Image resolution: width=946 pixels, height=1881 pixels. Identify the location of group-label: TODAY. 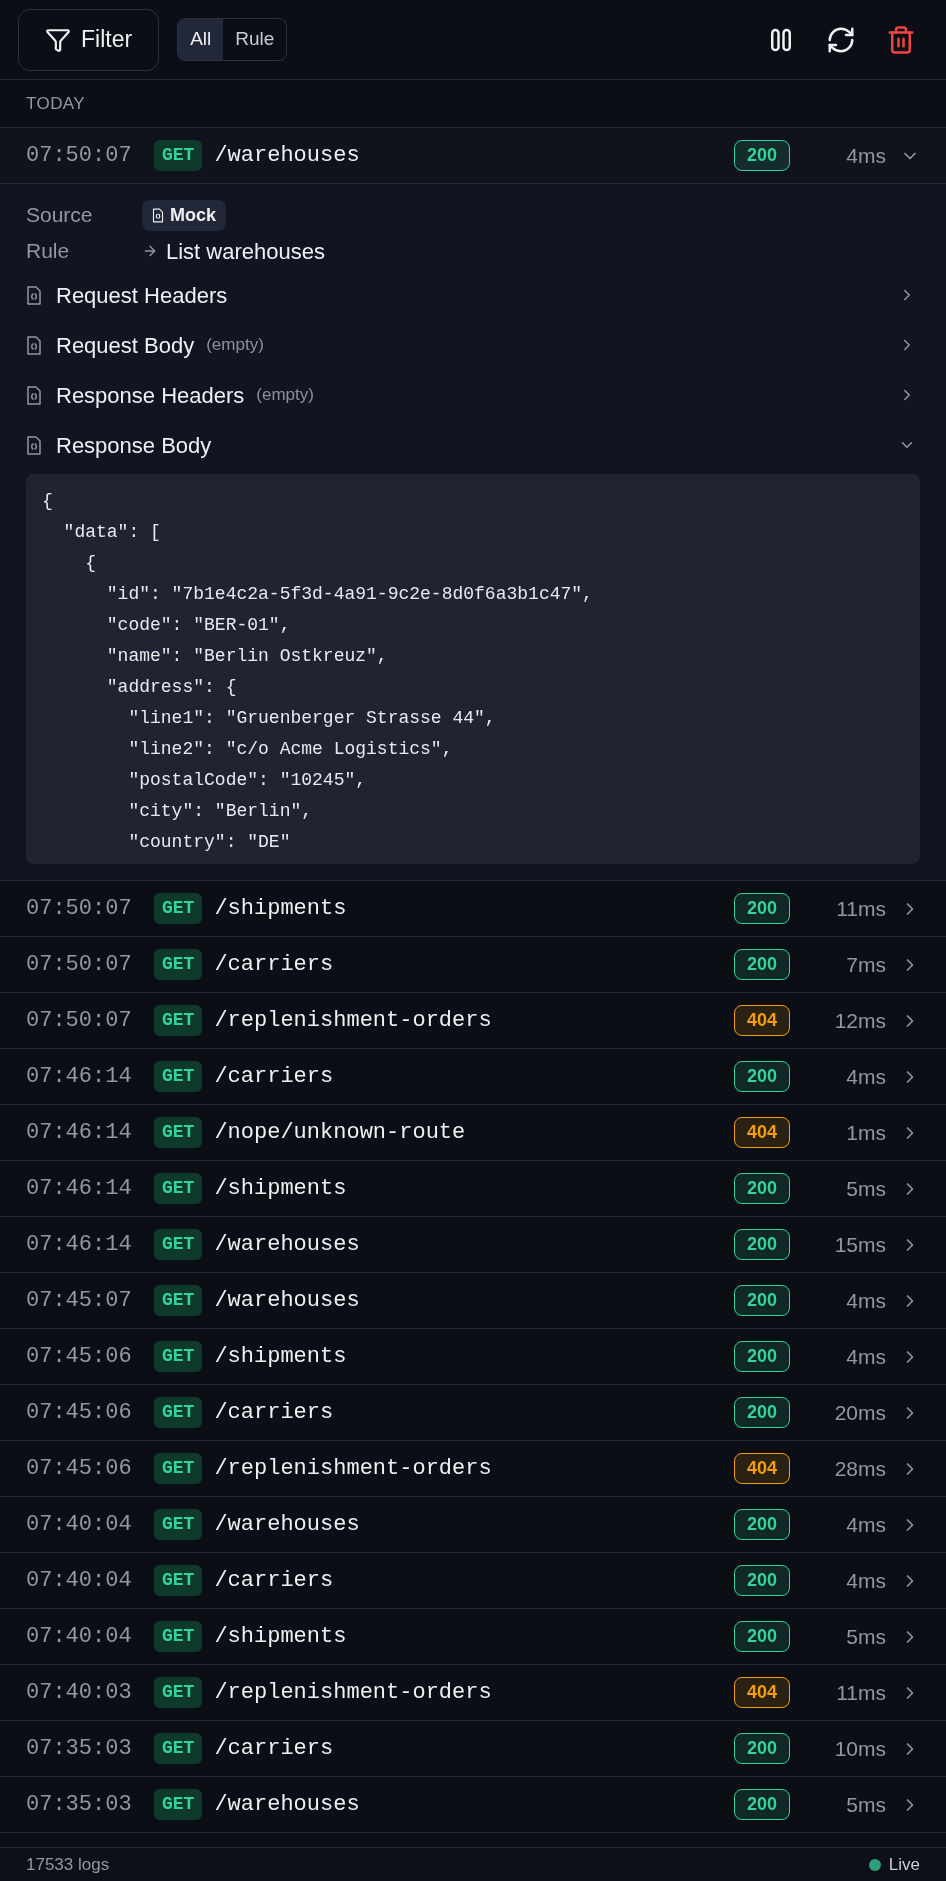
(56, 103).